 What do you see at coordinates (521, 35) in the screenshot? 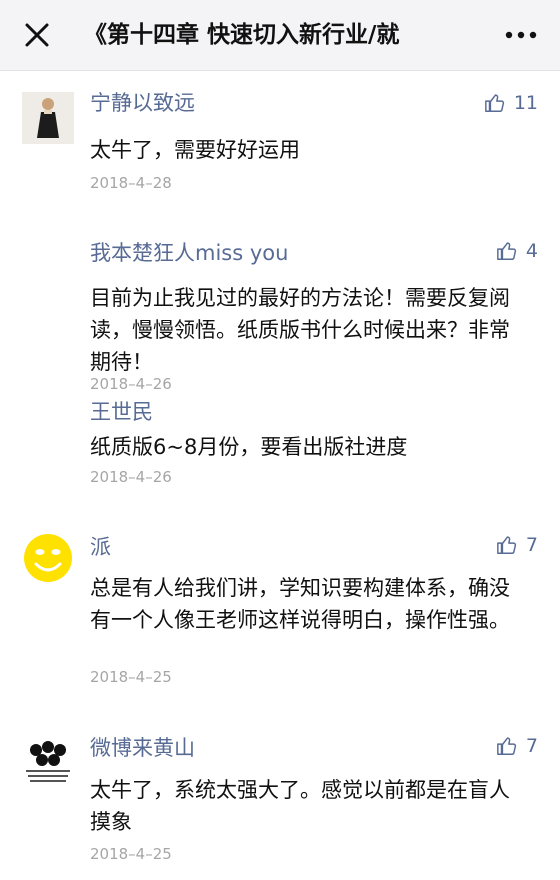
I see `more-dots-icon` at bounding box center [521, 35].